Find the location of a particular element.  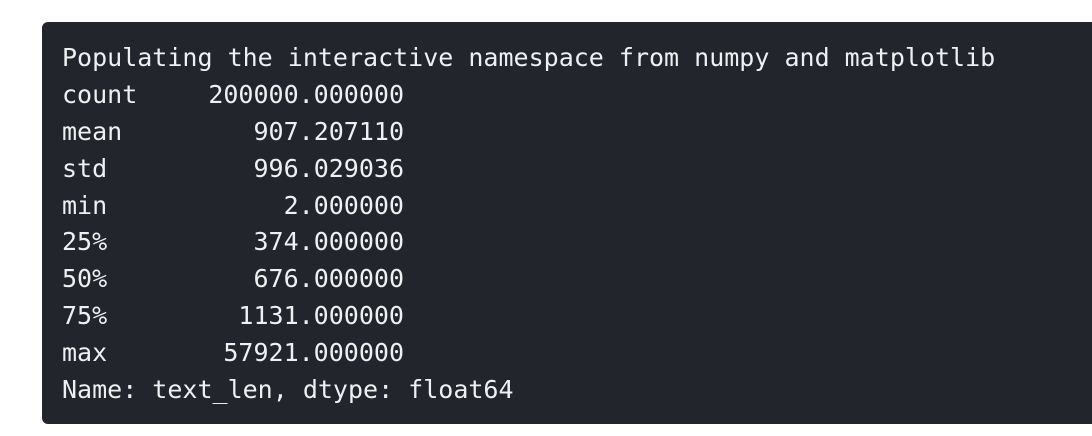

stat-value: 676.000000 is located at coordinates (328, 279).